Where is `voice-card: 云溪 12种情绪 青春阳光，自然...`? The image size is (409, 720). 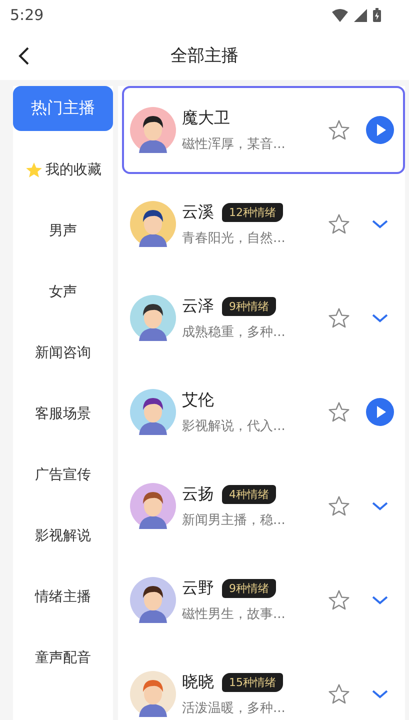 voice-card: 云溪 12种情绪 青春阳光，自然... is located at coordinates (263, 224).